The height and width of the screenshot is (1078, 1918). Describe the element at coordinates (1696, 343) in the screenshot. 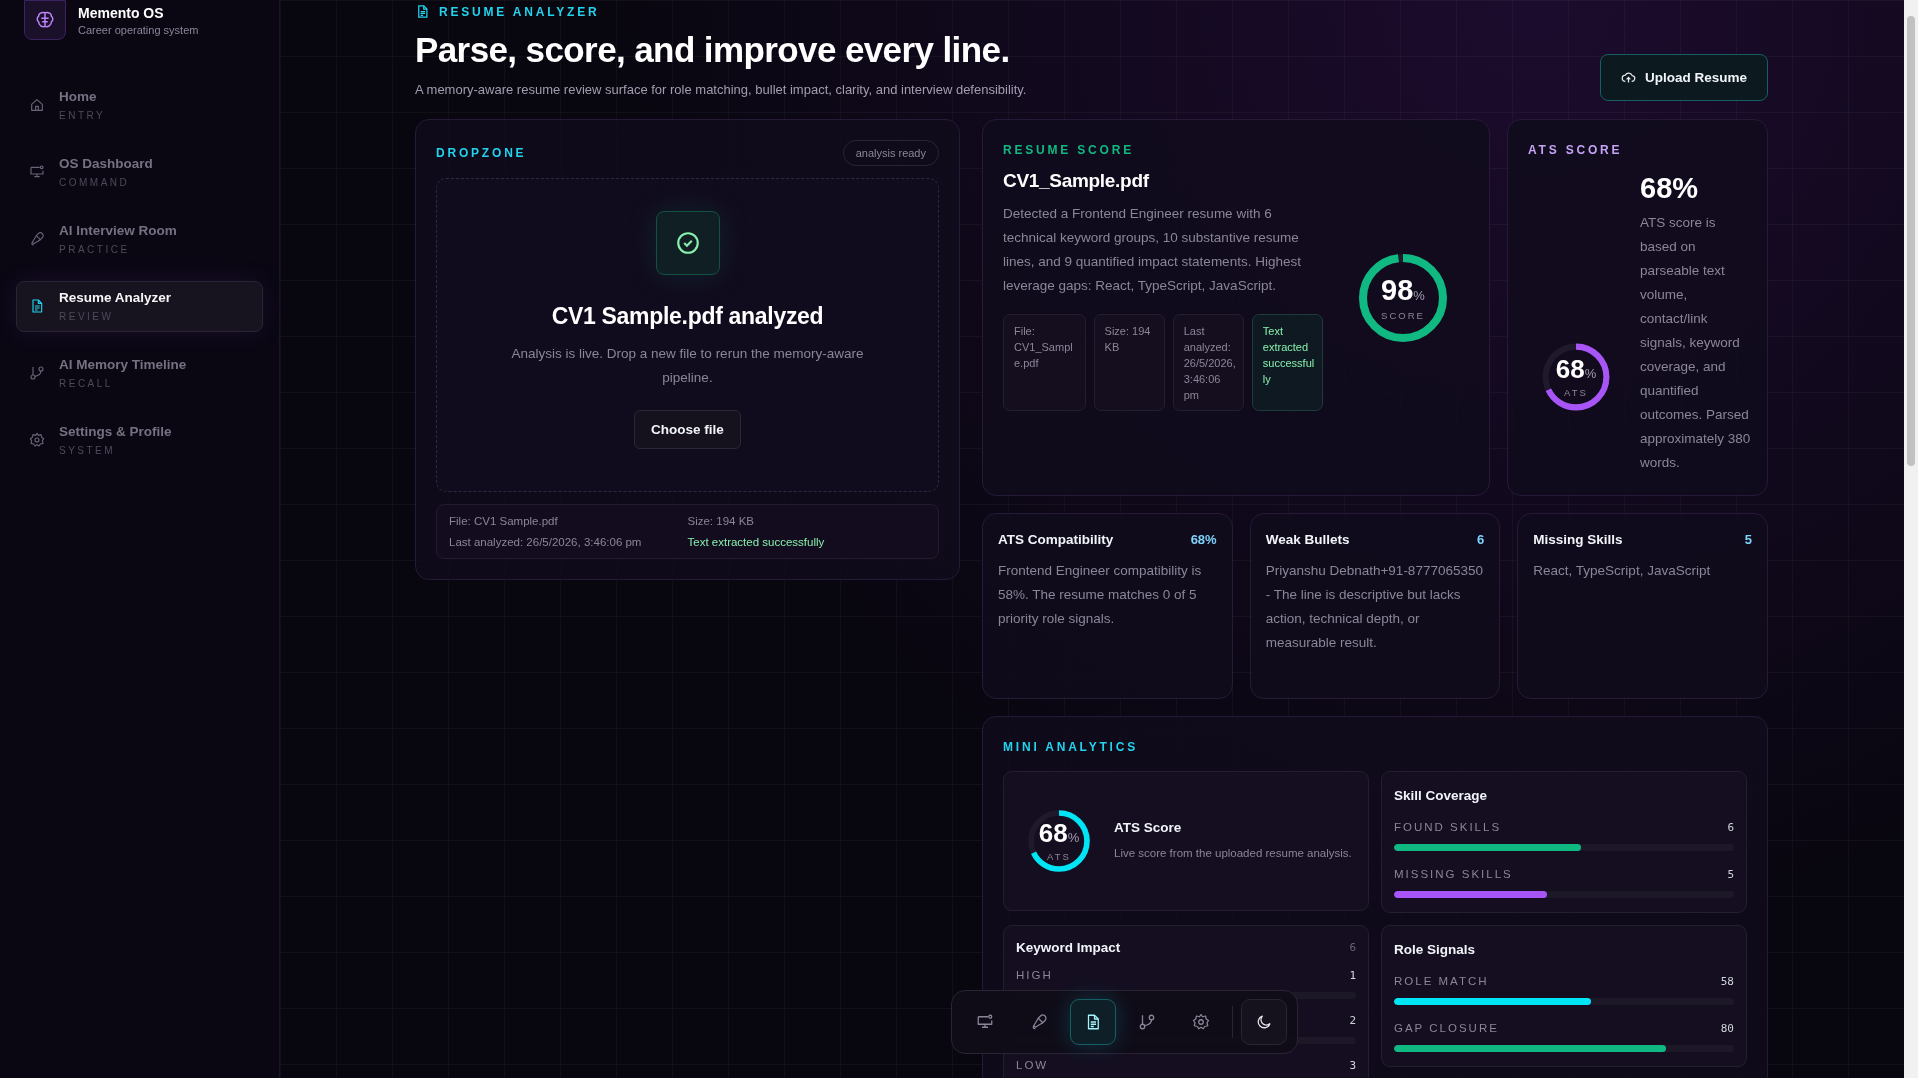

I see `ats-description: ATS score is based on parseable text volume, contact/link signals, keyword coverage, and quantified outcomes. Parsed approximately 380 words.` at that location.